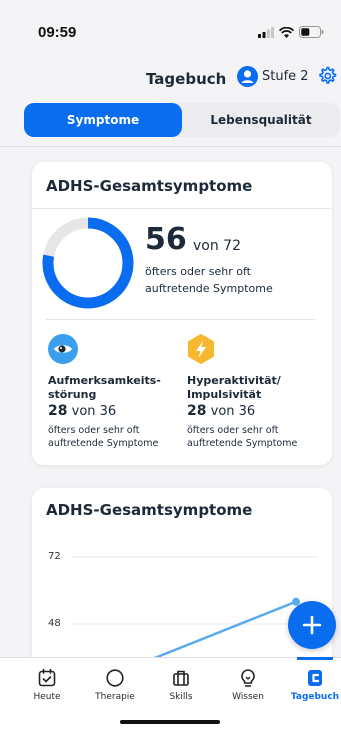  I want to click on add-entry-button, so click(312, 625).